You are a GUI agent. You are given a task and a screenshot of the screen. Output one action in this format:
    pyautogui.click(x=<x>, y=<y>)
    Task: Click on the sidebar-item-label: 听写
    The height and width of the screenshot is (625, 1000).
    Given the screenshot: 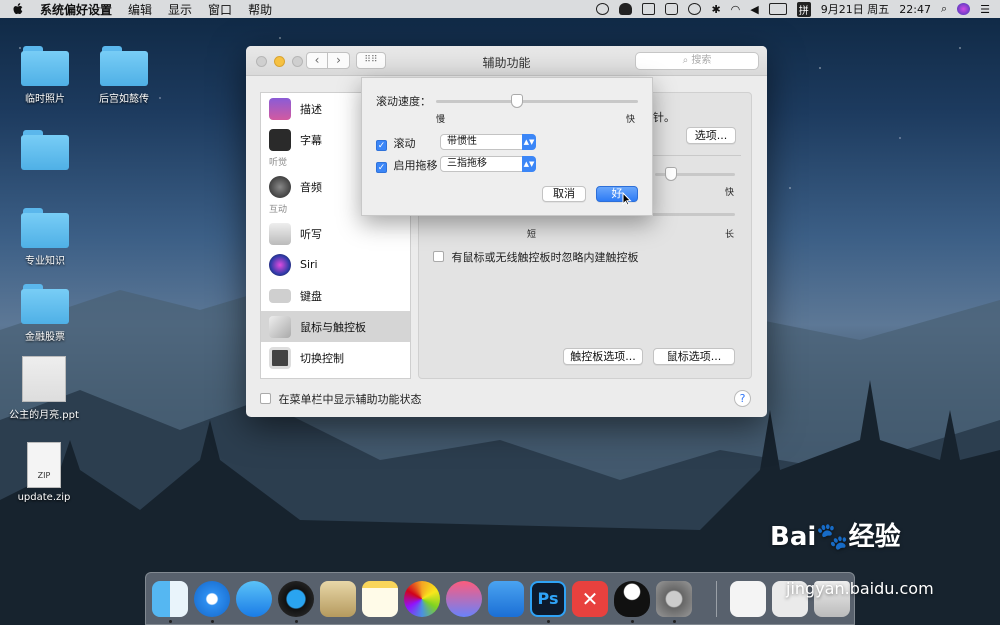 What is the action you would take?
    pyautogui.click(x=311, y=234)
    